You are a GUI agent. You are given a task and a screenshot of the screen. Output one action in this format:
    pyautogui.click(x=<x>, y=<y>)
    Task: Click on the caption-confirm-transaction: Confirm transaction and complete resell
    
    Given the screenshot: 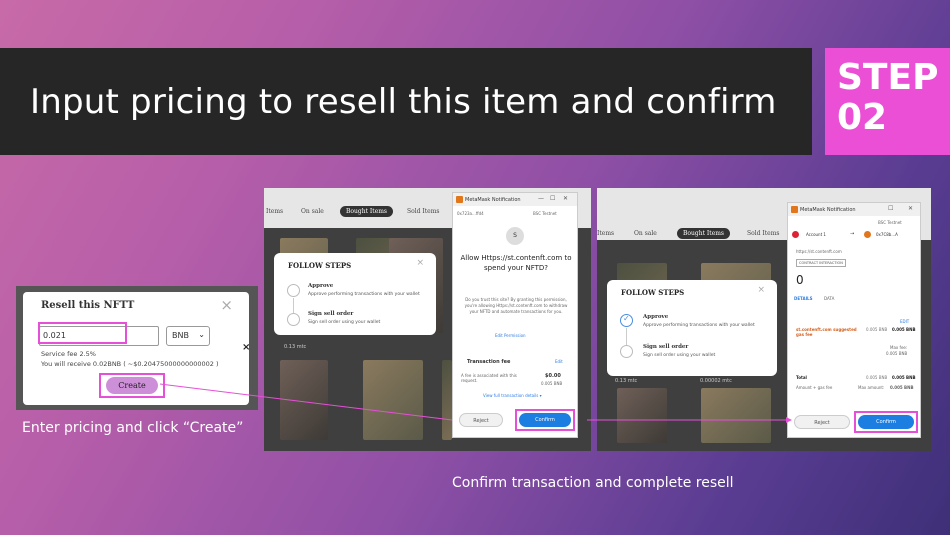 What is the action you would take?
    pyautogui.click(x=593, y=483)
    